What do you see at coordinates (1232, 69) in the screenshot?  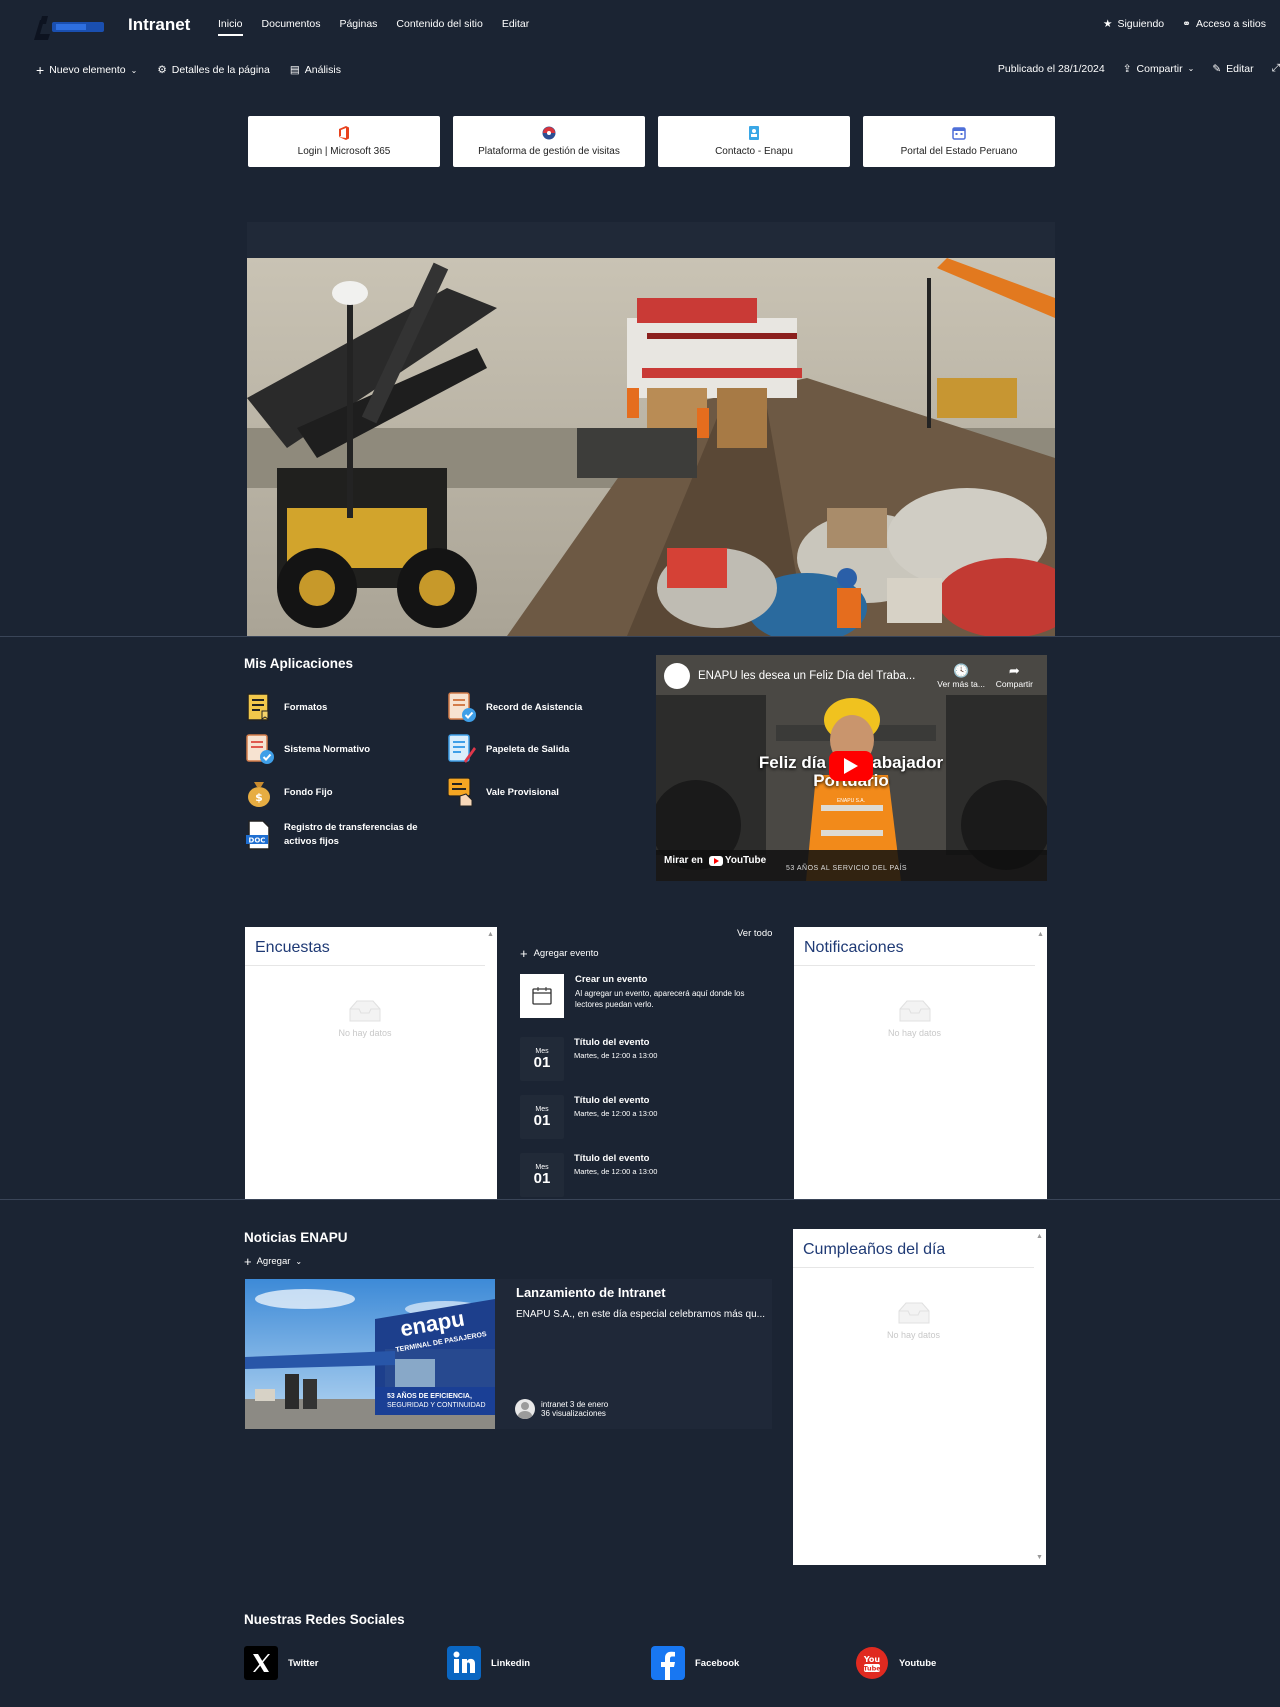 I see `edit-button: ✎ Editar` at bounding box center [1232, 69].